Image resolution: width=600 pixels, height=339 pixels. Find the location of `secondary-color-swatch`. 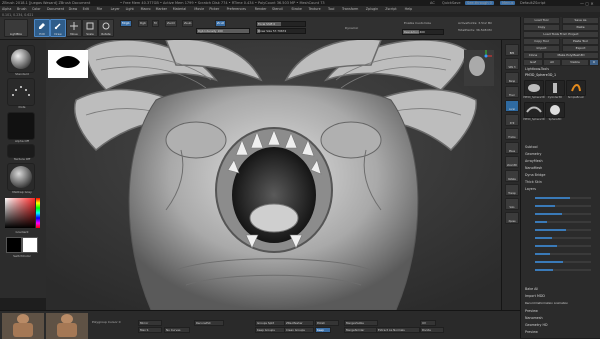

secondary-color-swatch is located at coordinates (30, 245).